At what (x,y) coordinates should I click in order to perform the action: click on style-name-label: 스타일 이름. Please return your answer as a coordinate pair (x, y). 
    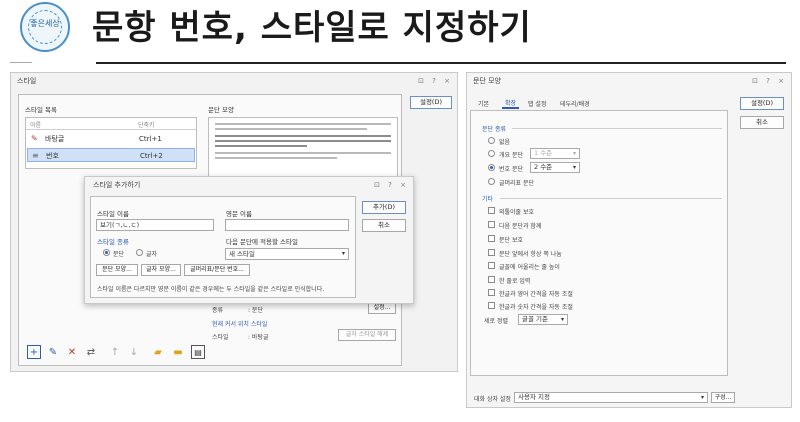
    Looking at the image, I should click on (113, 214).